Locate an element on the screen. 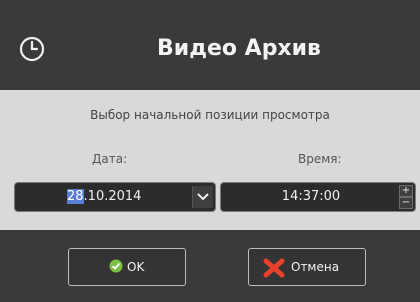  date-label: Дата: is located at coordinates (110, 159).